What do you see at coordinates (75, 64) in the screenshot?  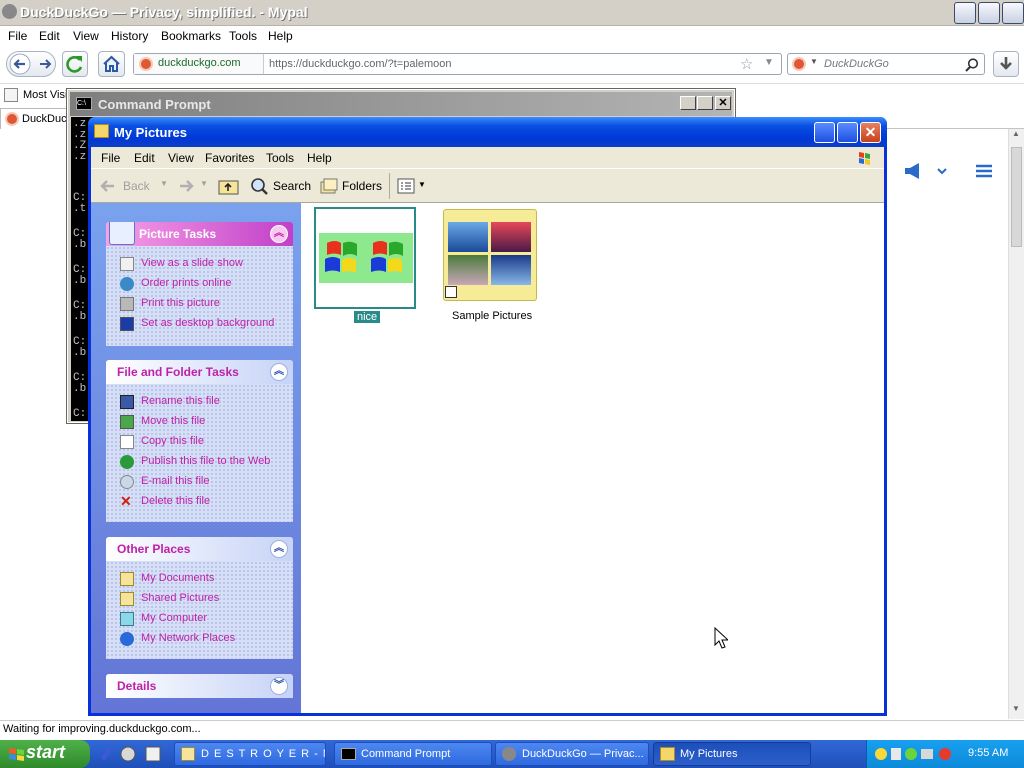 I see `reload-button` at bounding box center [75, 64].